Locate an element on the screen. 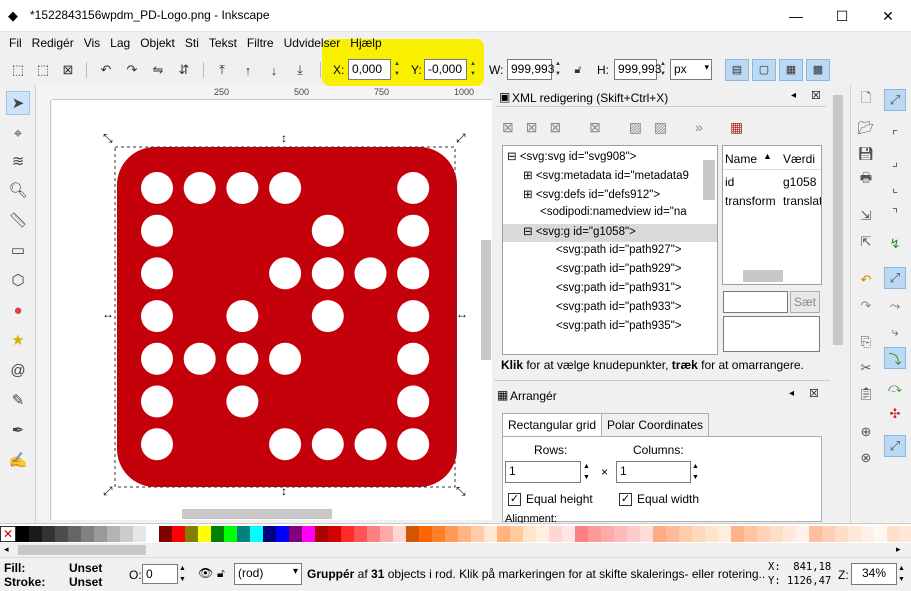  menu-filtre: Filtre is located at coordinates (260, 41).